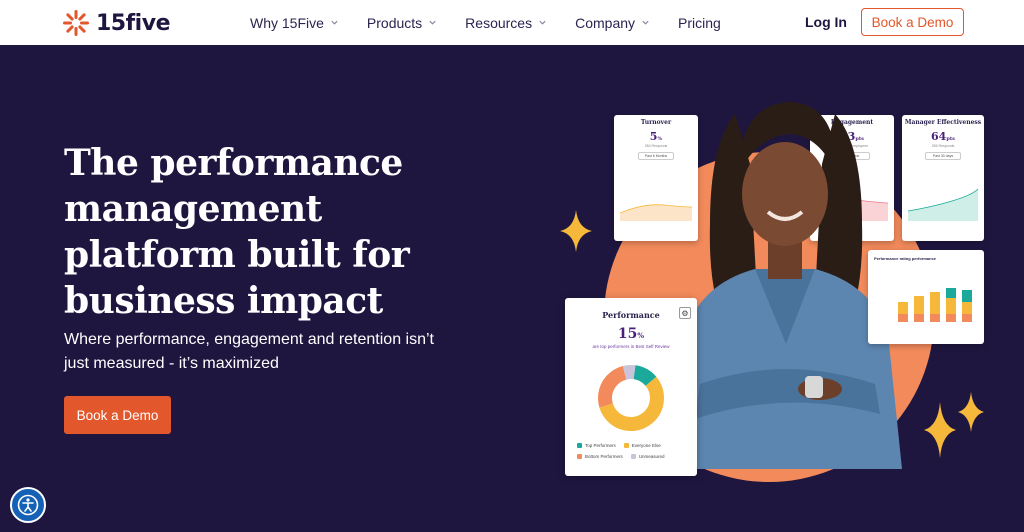  What do you see at coordinates (631, 315) in the screenshot?
I see `card-title: Performance` at bounding box center [631, 315].